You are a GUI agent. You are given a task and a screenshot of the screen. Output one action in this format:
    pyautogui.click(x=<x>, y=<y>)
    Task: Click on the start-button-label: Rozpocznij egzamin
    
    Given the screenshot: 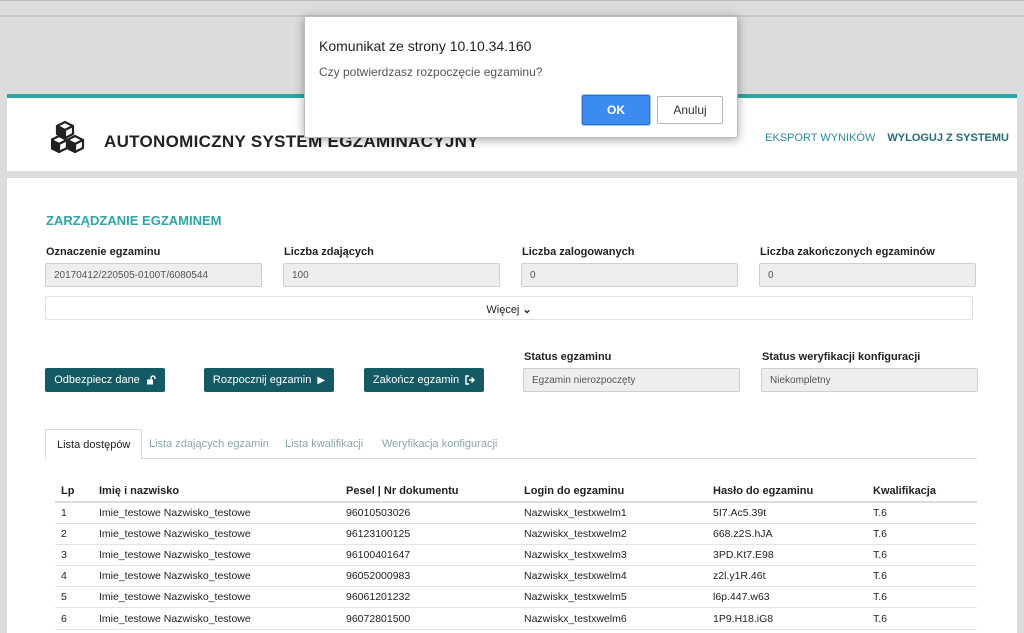 What is the action you would take?
    pyautogui.click(x=262, y=380)
    